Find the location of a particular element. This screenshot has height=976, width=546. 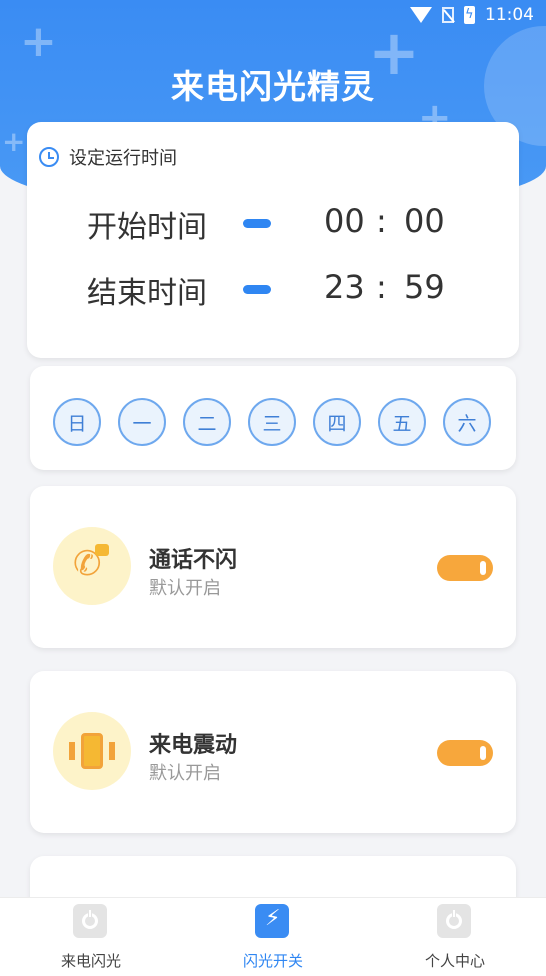

battery-charging-icon is located at coordinates (469, 15).